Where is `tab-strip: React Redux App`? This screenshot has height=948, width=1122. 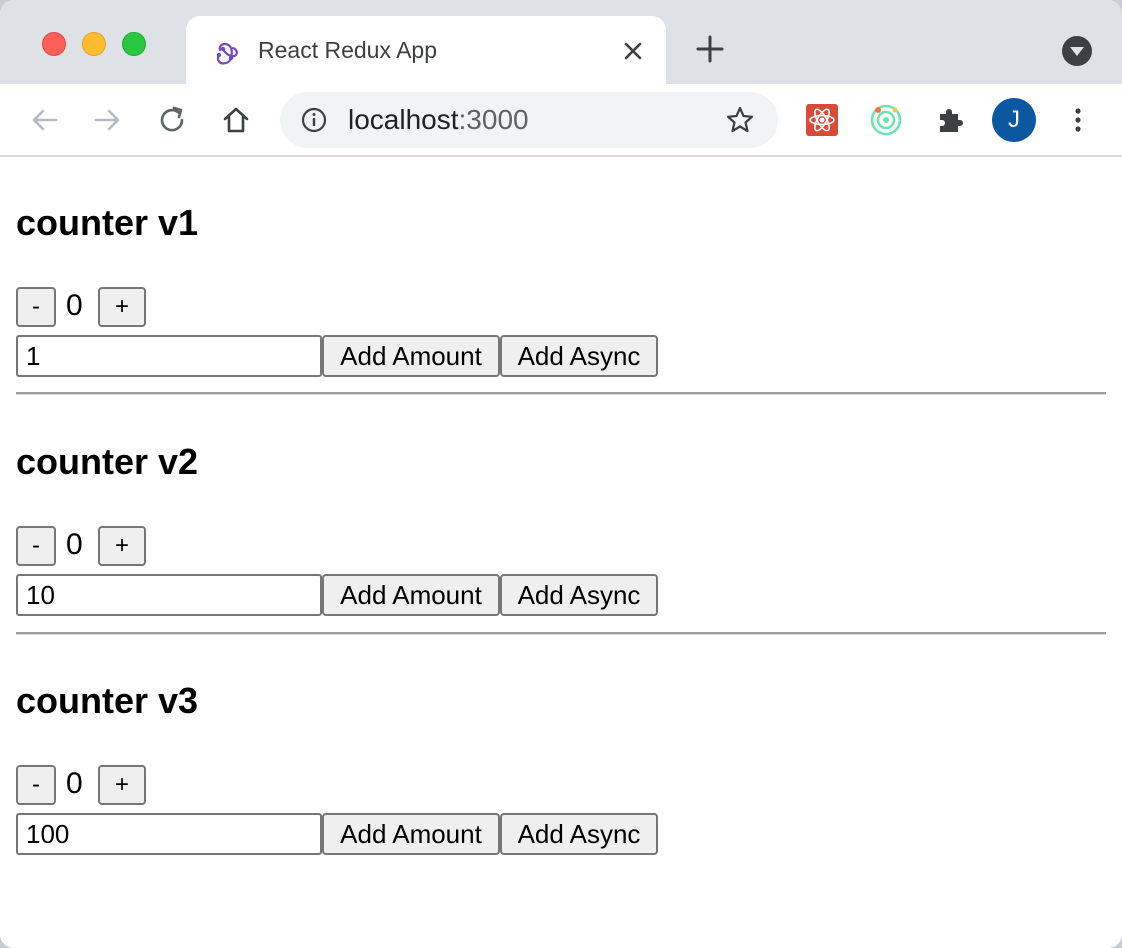
tab-strip: React Redux App is located at coordinates (561, 42).